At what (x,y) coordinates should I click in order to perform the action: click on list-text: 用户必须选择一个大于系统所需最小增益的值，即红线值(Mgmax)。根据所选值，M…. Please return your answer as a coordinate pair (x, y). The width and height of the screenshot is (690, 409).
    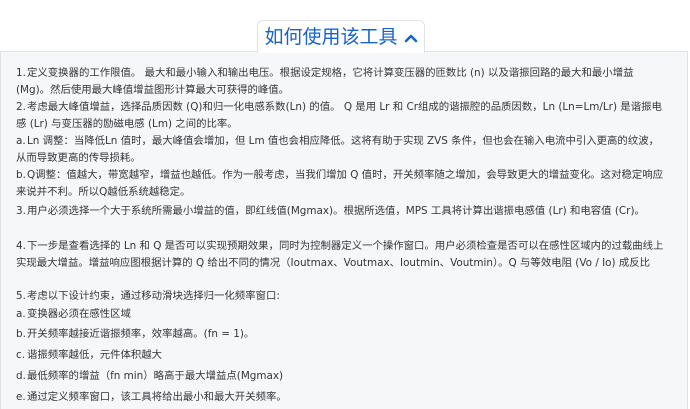
    Looking at the image, I should click on (336, 211).